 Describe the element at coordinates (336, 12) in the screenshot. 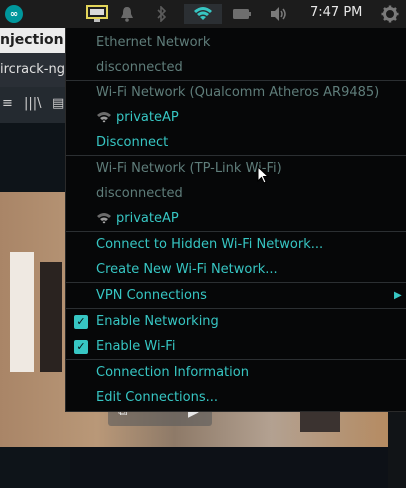

I see `panel-clock: 7:47 PM` at that location.